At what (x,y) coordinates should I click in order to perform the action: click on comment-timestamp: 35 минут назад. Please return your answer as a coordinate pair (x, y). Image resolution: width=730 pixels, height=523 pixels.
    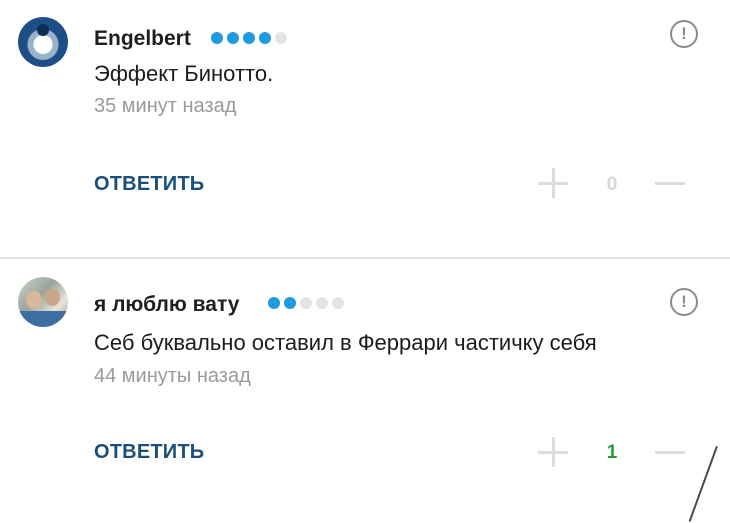
    Looking at the image, I should click on (165, 106).